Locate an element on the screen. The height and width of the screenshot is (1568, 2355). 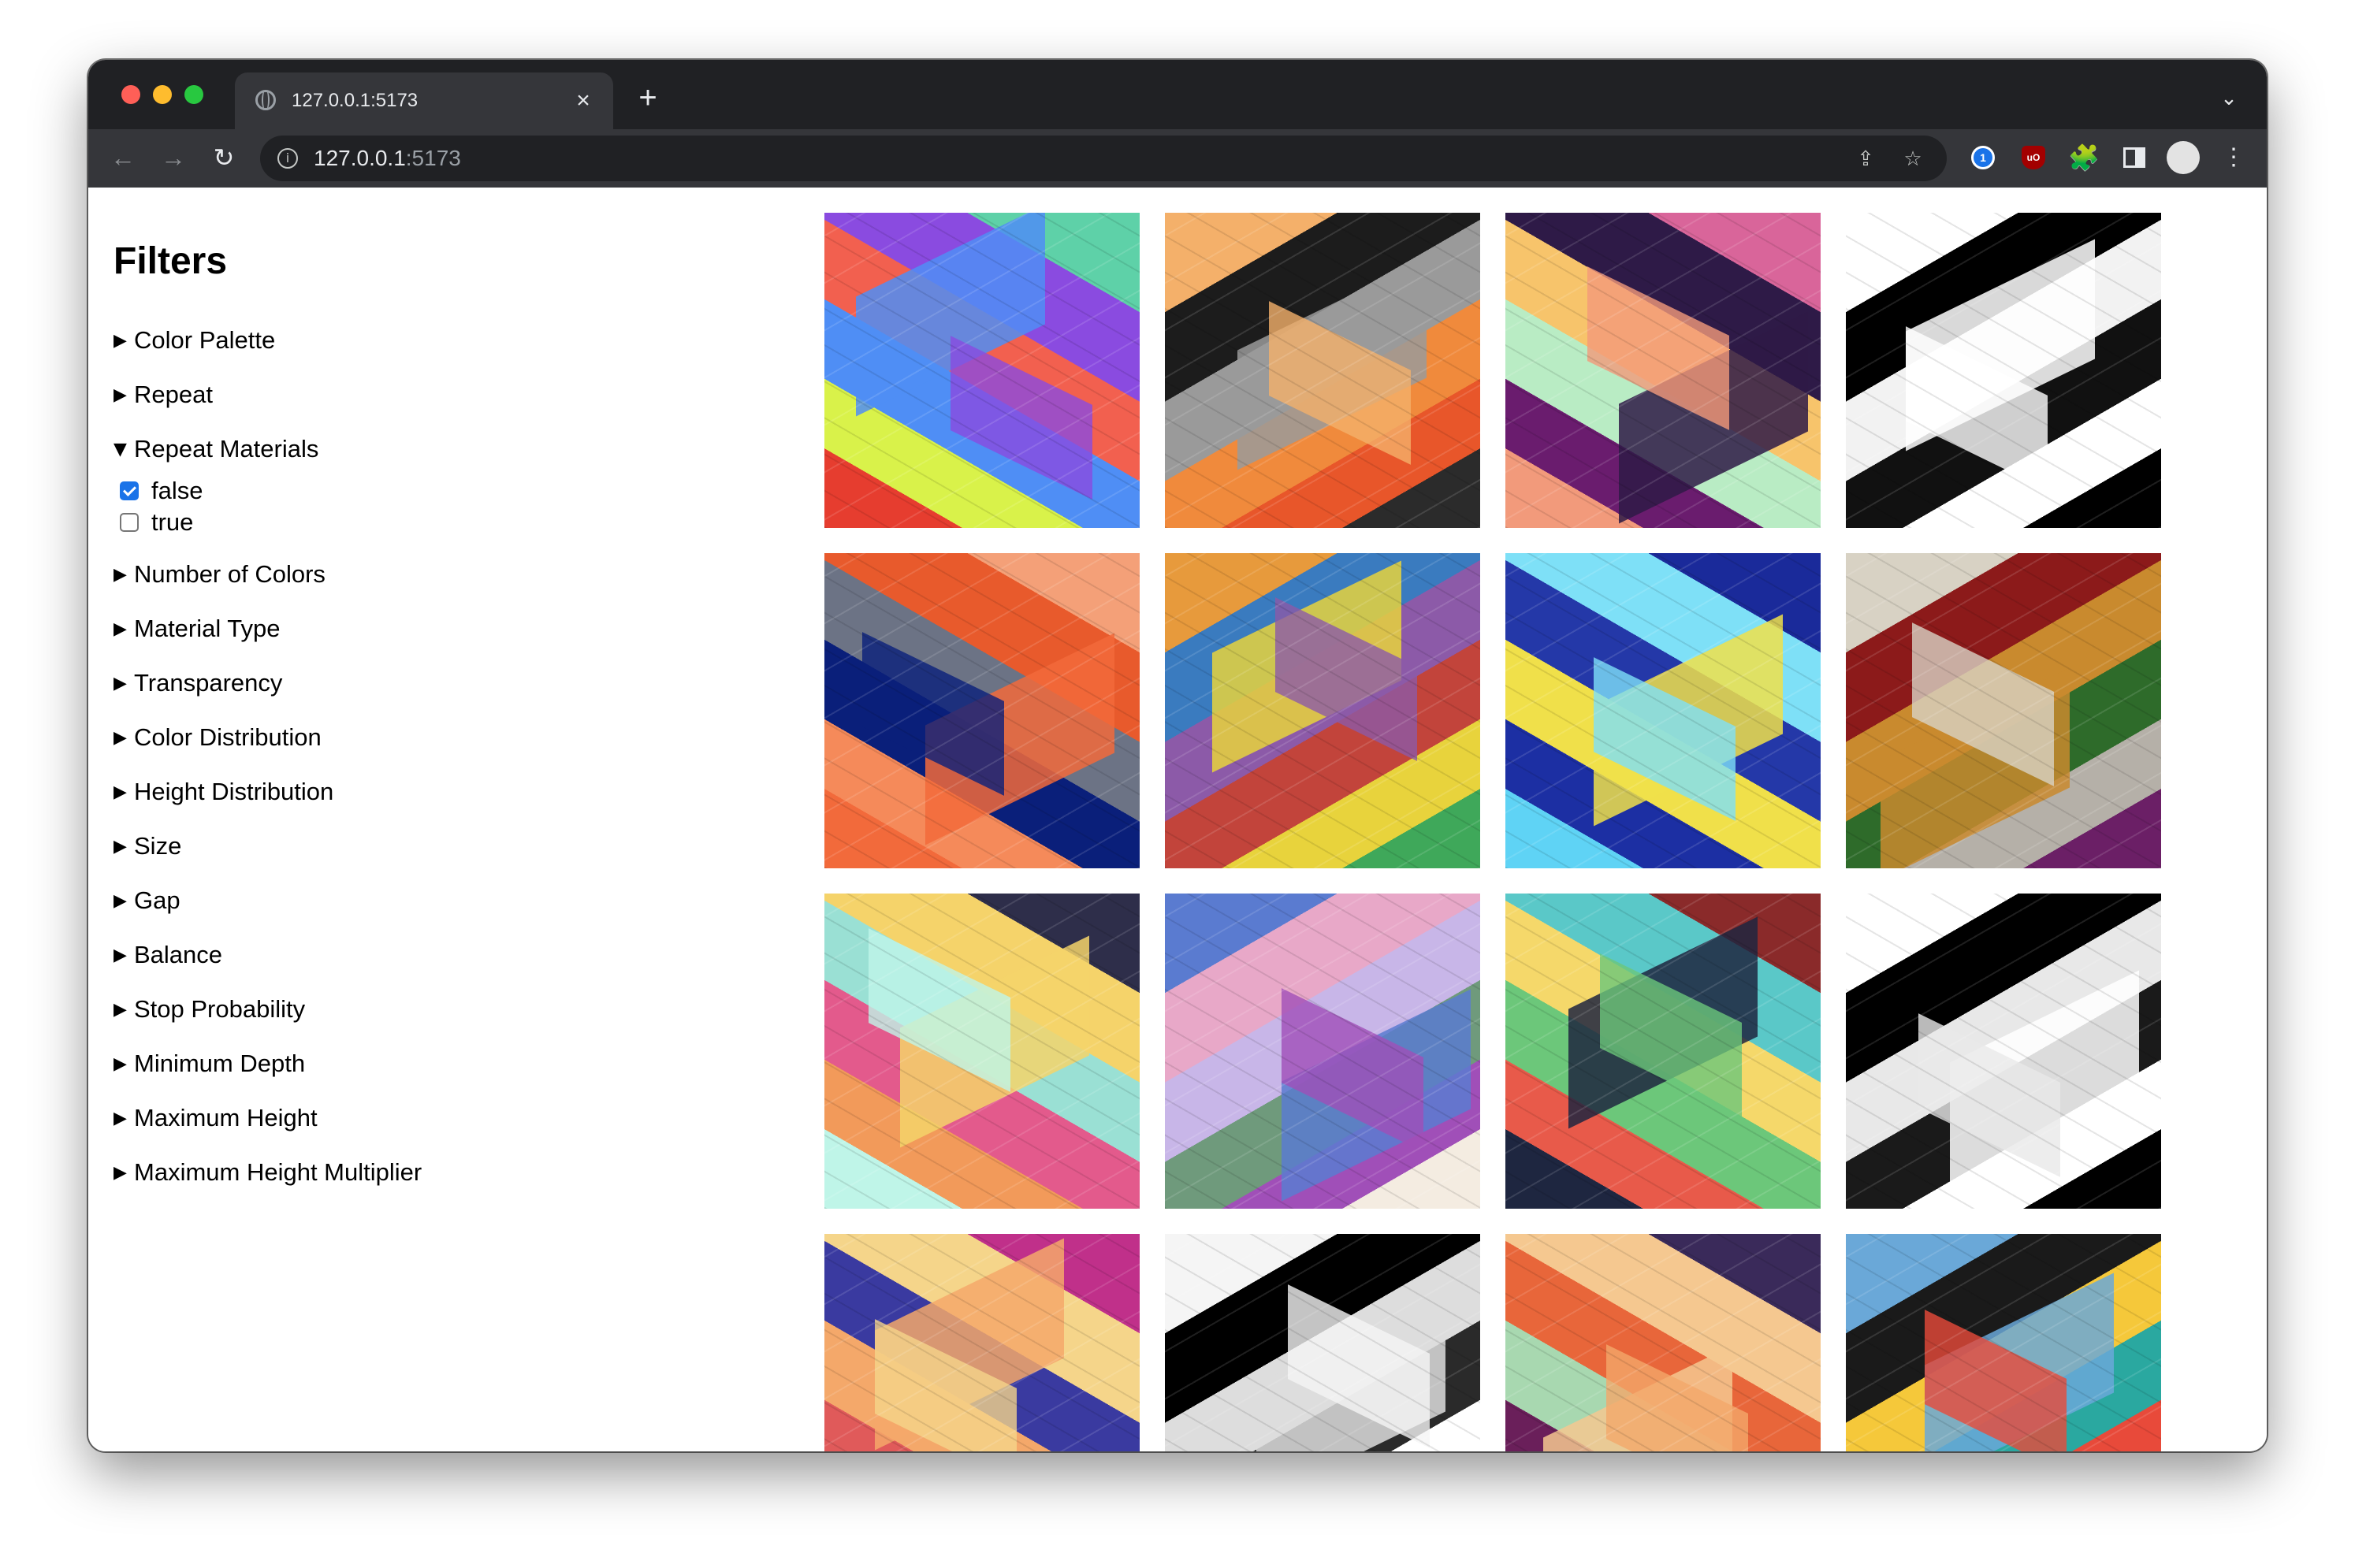
star-icon: ☆ is located at coordinates (1913, 158).